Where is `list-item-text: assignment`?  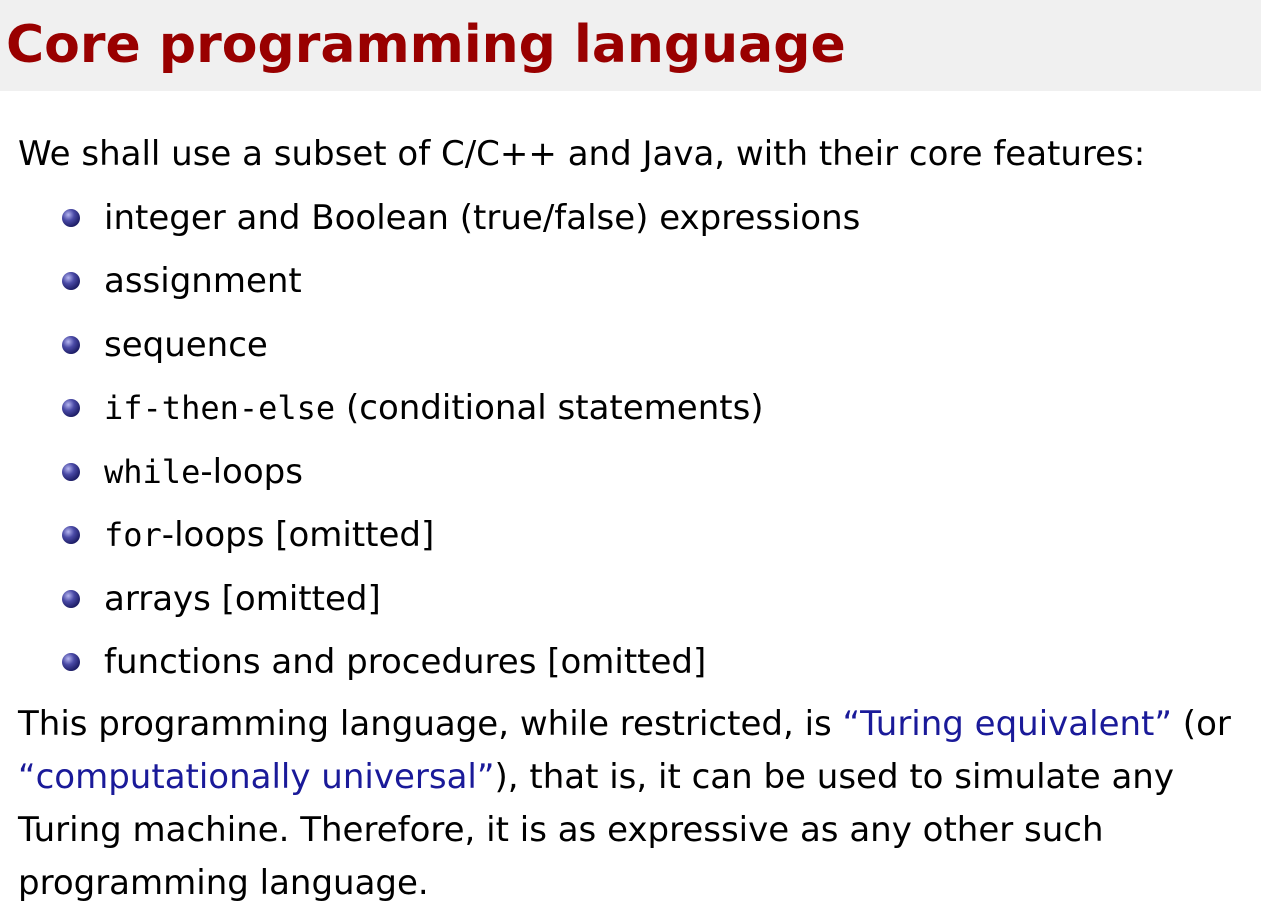
list-item-text: assignment is located at coordinates (203, 281).